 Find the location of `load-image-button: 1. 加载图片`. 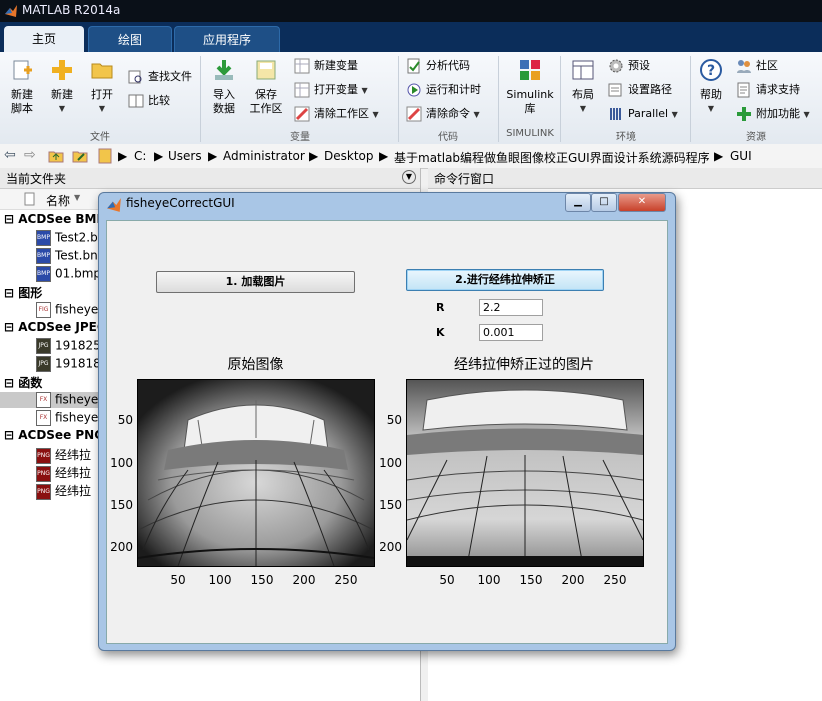

load-image-button: 1. 加载图片 is located at coordinates (255, 282).